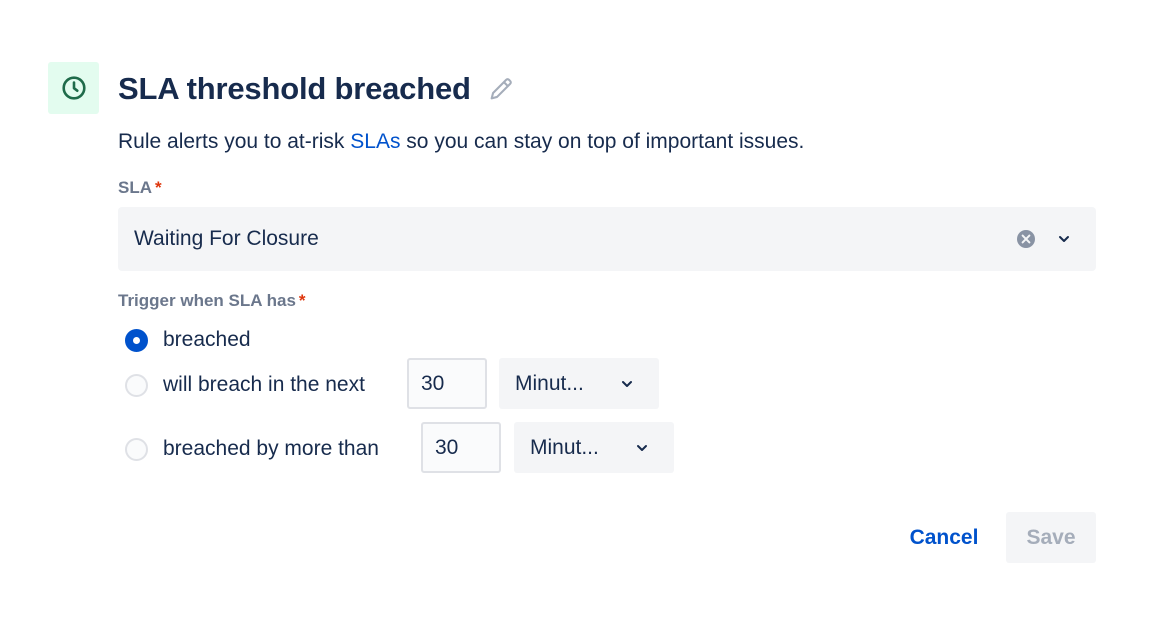 The image size is (1166, 624). Describe the element at coordinates (136, 449) in the screenshot. I see `radio-breached-by-more` at that location.